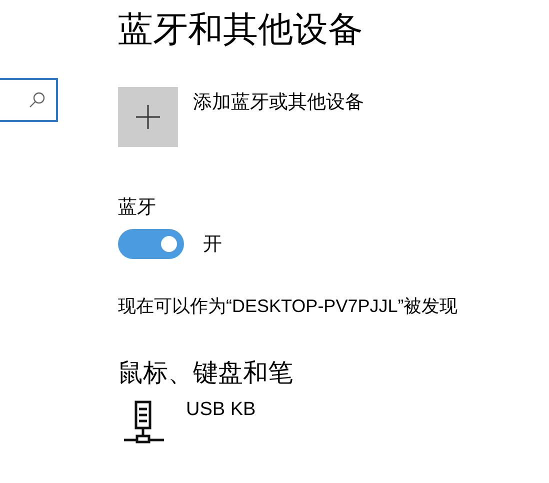 This screenshot has height=483, width=549. What do you see at coordinates (144, 423) in the screenshot?
I see `tower-computer-icon` at bounding box center [144, 423].